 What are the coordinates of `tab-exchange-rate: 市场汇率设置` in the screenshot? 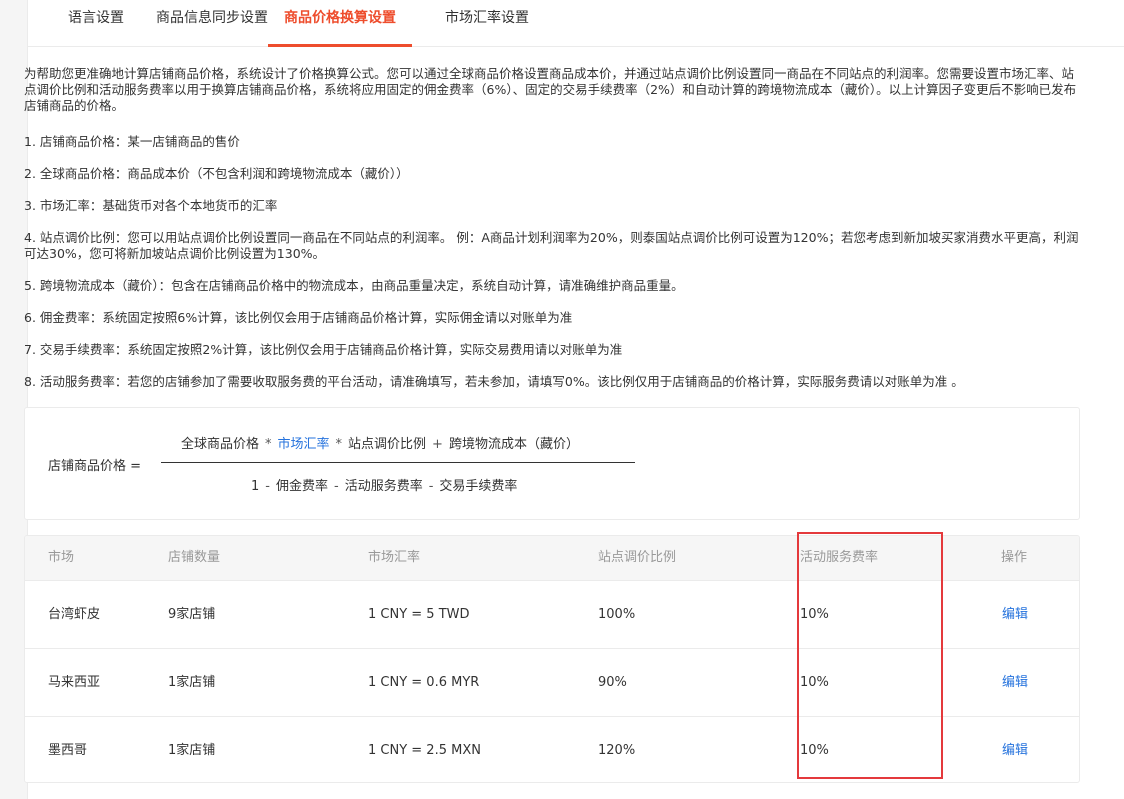 It's located at (487, 23).